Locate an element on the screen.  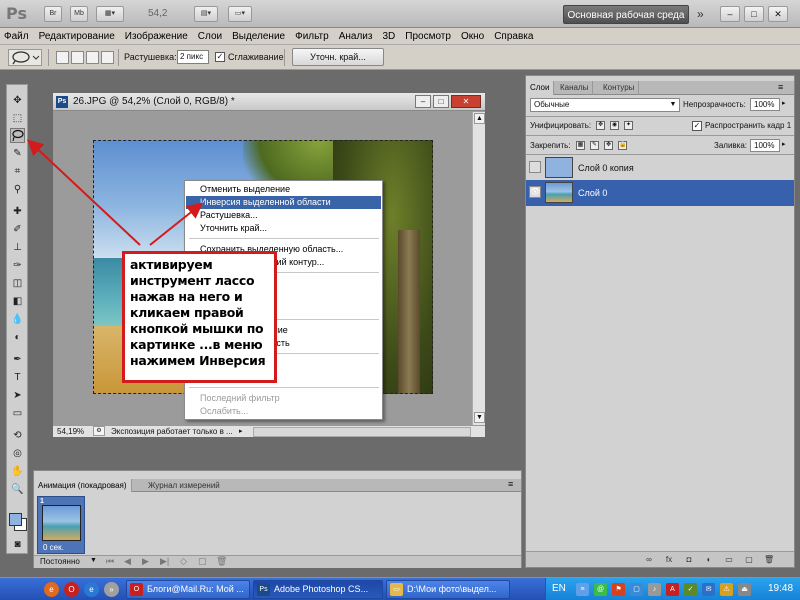
menu-layers: Слои is located at coordinates (210, 36).